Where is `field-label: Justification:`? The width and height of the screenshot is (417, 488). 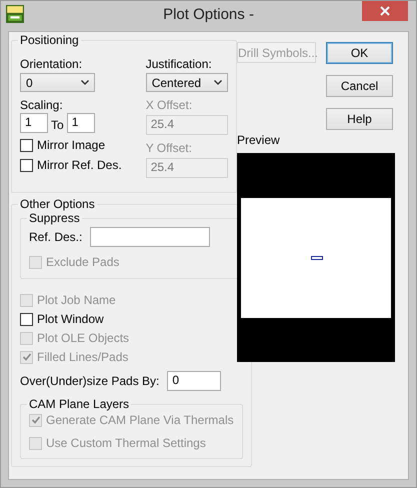
field-label: Justification: is located at coordinates (179, 64).